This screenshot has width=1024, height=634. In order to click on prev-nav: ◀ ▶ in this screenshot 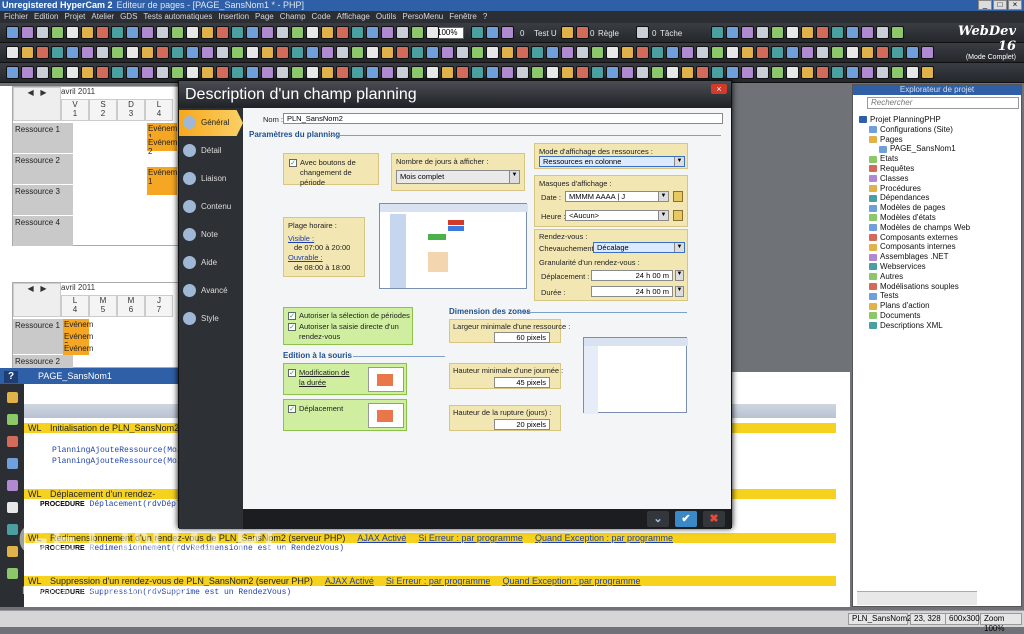, I will do `click(37, 104)`.